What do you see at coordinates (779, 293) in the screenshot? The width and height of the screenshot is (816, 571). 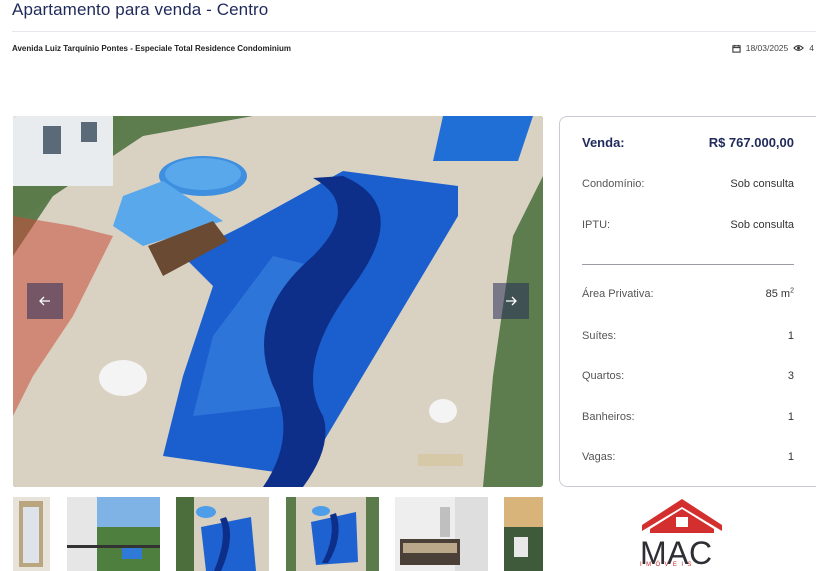 I see `area-value: 85 m2` at bounding box center [779, 293].